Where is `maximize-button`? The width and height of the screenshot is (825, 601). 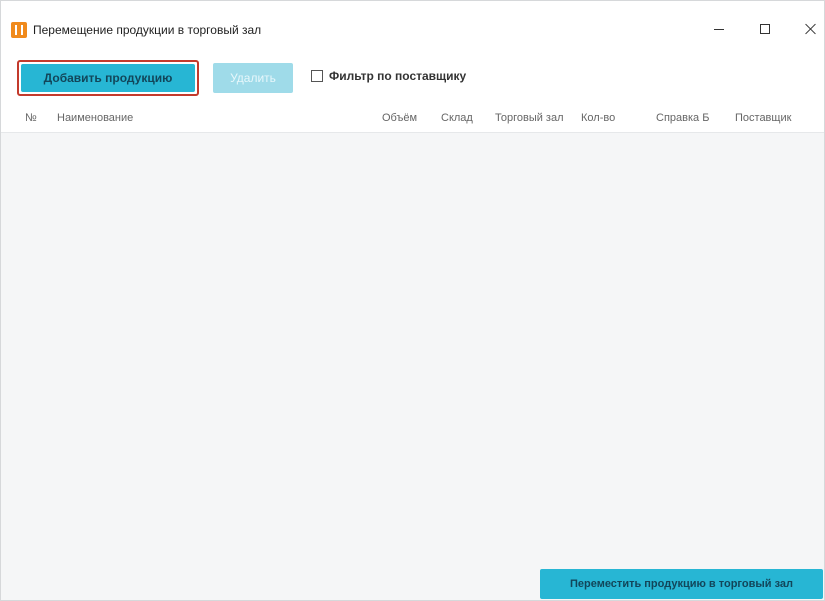 maximize-button is located at coordinates (765, 29).